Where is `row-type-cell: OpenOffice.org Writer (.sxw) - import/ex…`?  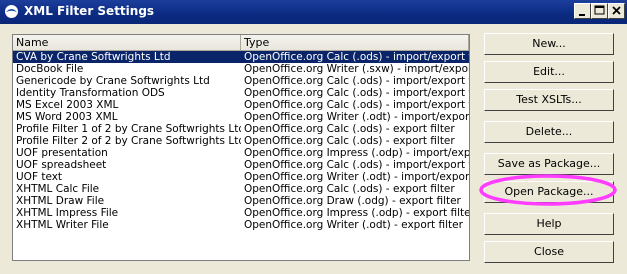
row-type-cell: OpenOffice.org Writer (.sxw) - import/ex… is located at coordinates (356, 69).